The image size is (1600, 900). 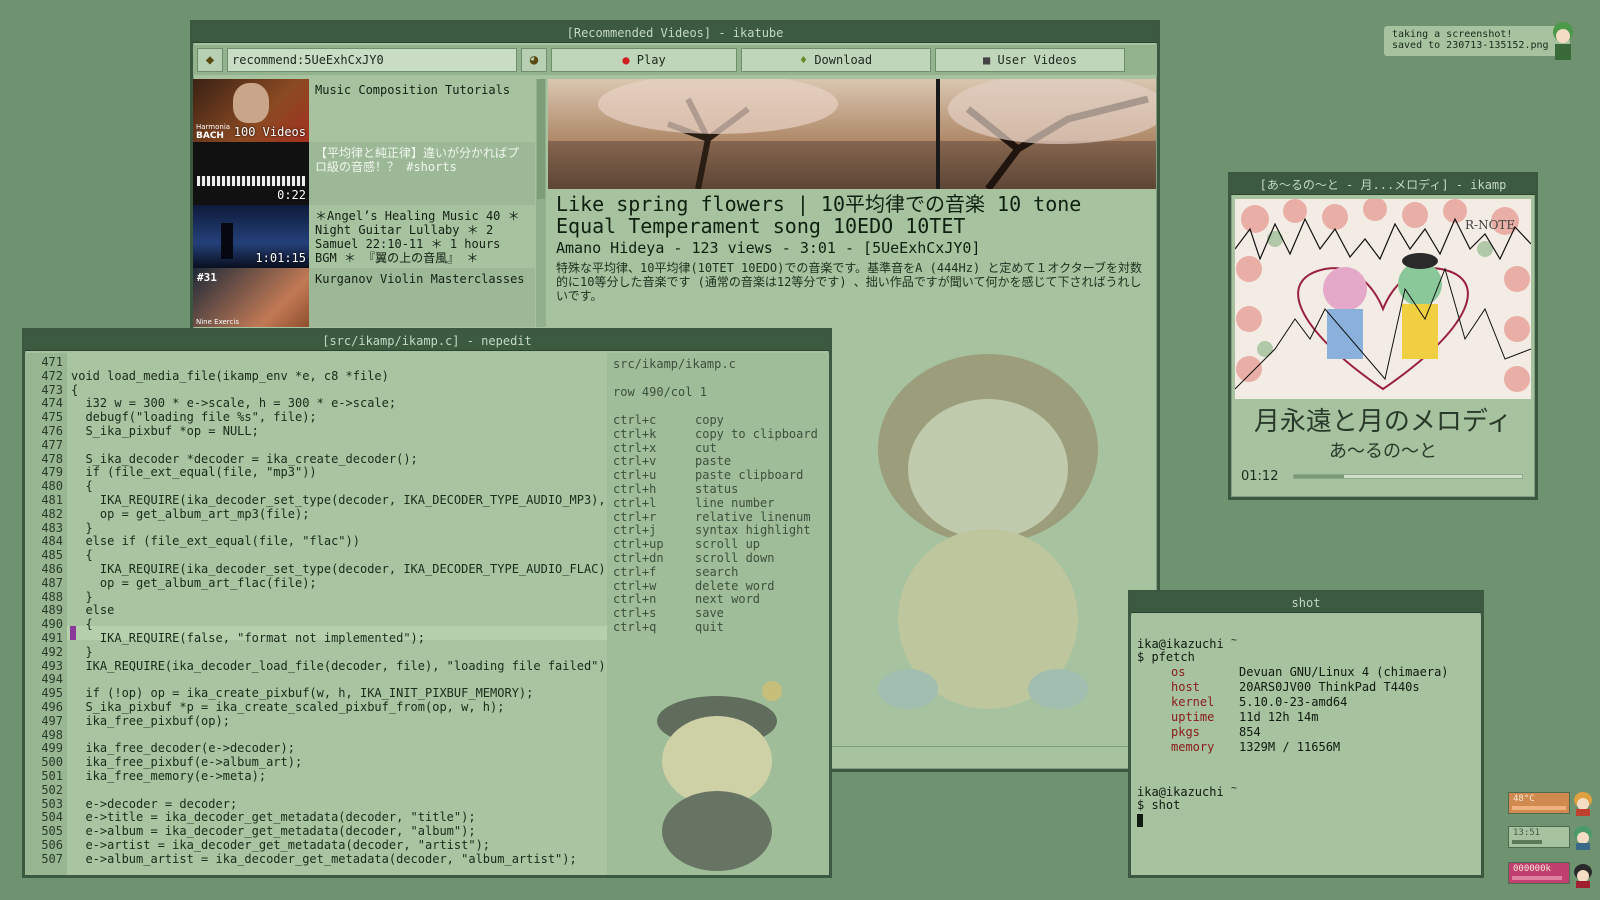 I want to click on line-number: 494, so click(x=52, y=679).